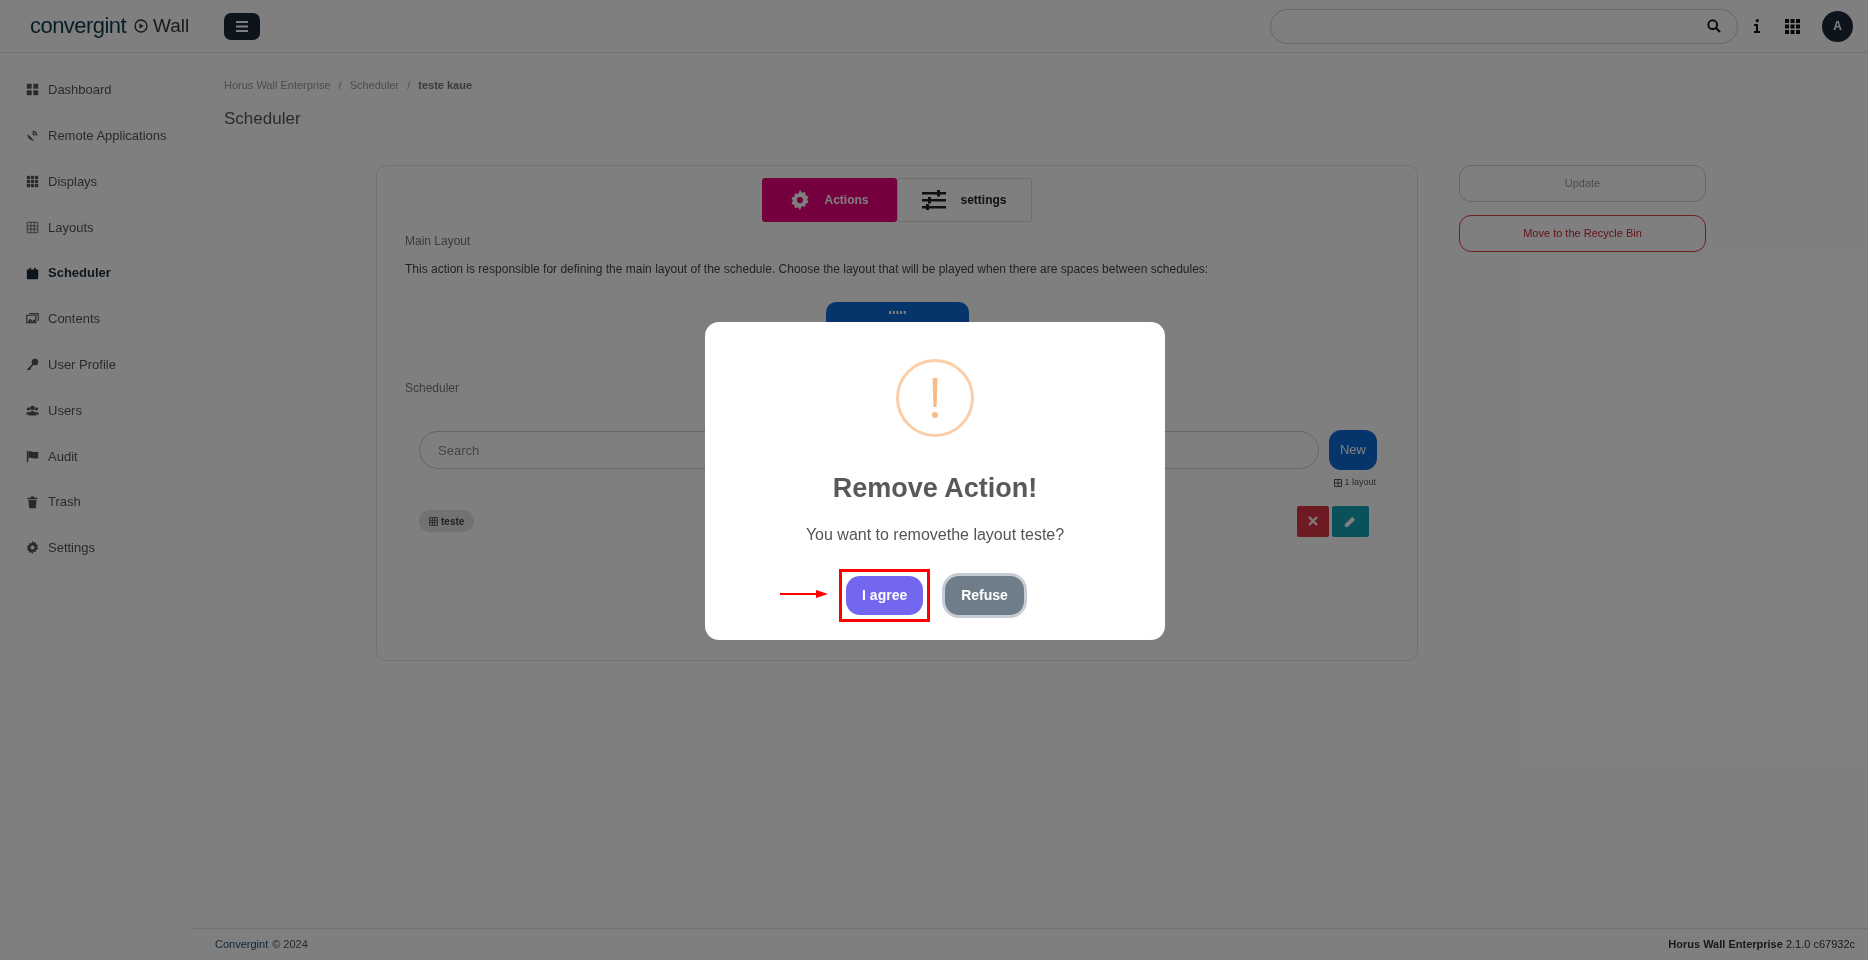 The image size is (1868, 960). Describe the element at coordinates (95, 547) in the screenshot. I see `sidebar-item: Settings` at that location.